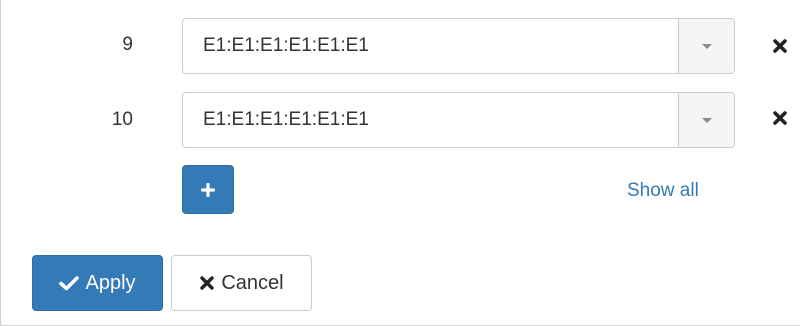  I want to click on plus-icon, so click(208, 189).